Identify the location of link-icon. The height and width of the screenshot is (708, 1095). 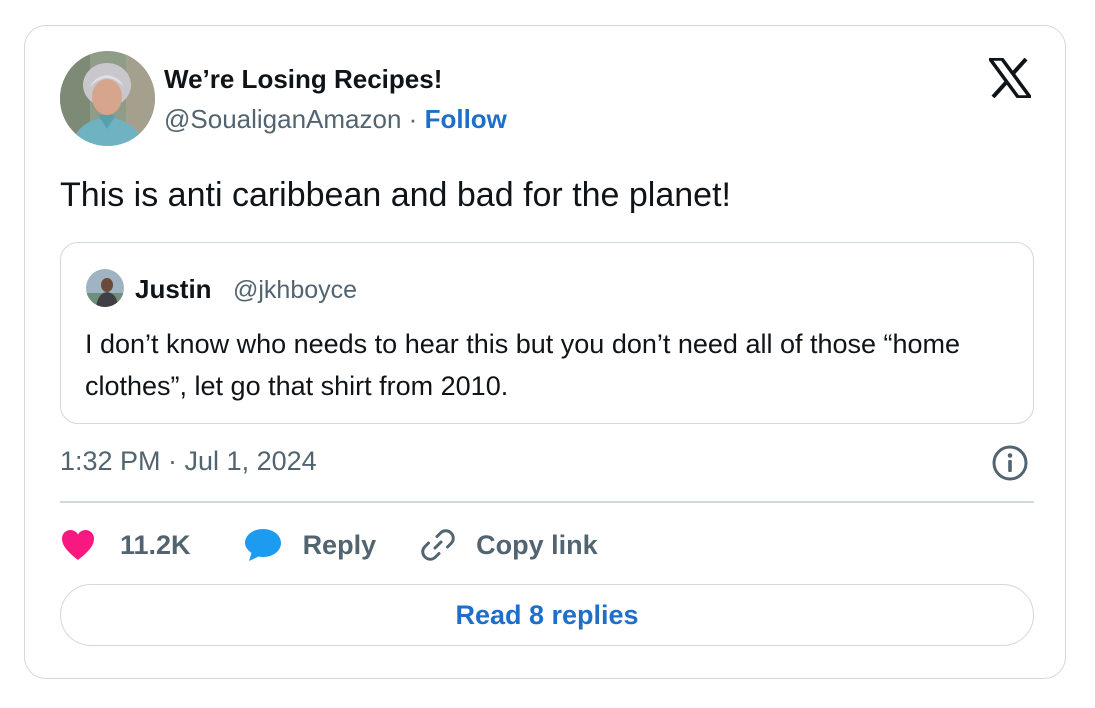
(438, 545).